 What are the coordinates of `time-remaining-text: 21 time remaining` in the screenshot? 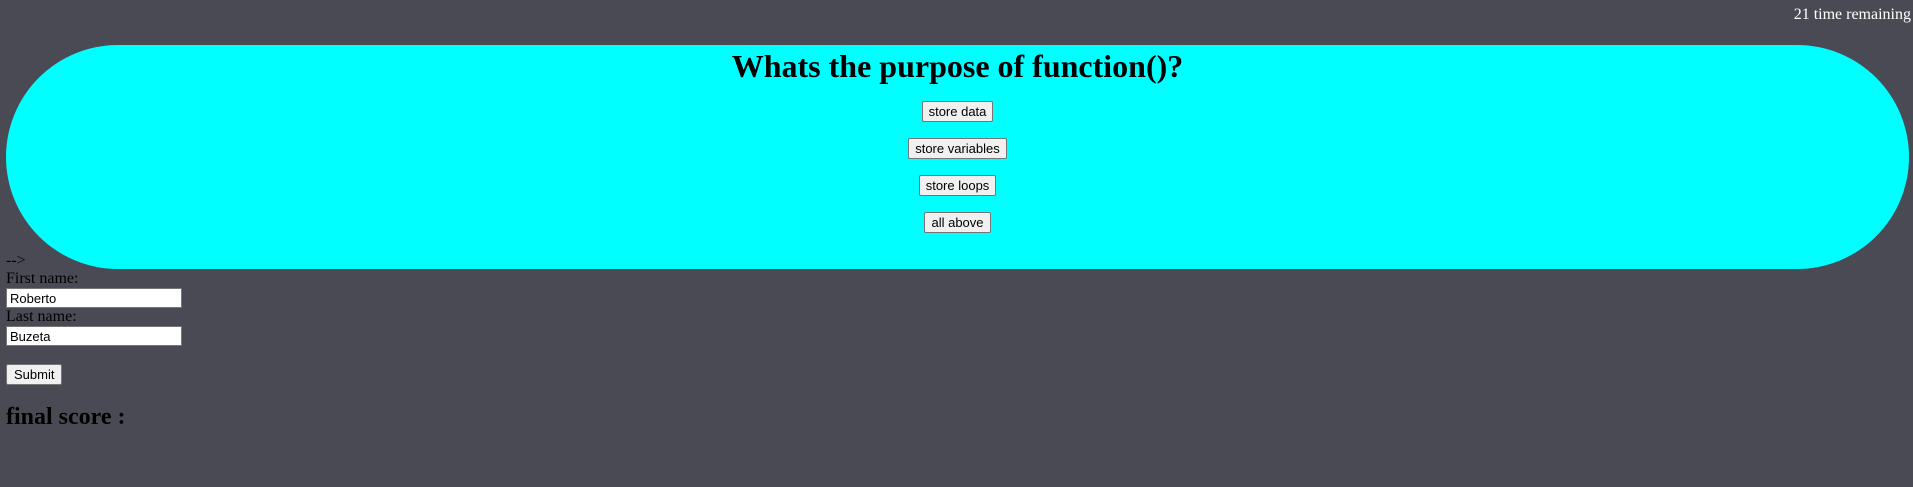 It's located at (1852, 14).